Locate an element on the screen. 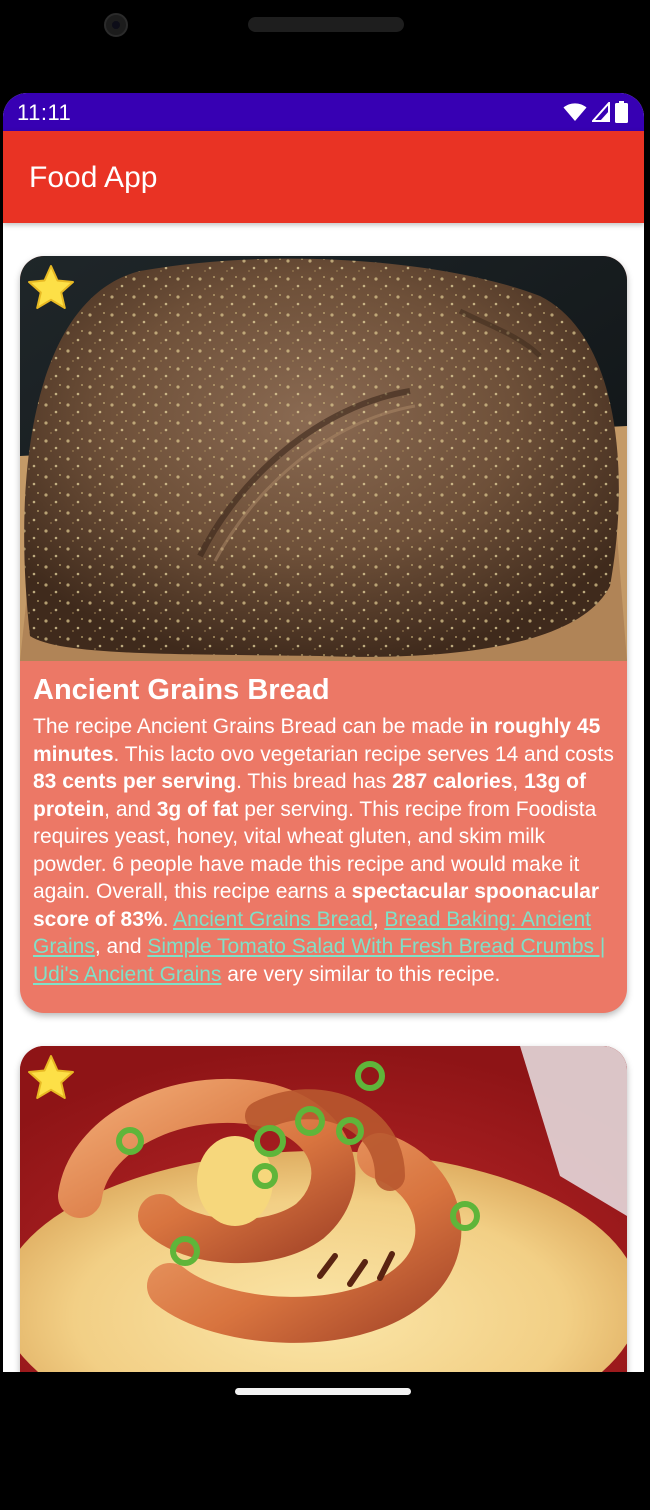 This screenshot has height=1510, width=650. status-bar: 11:11 is located at coordinates (323, 112).